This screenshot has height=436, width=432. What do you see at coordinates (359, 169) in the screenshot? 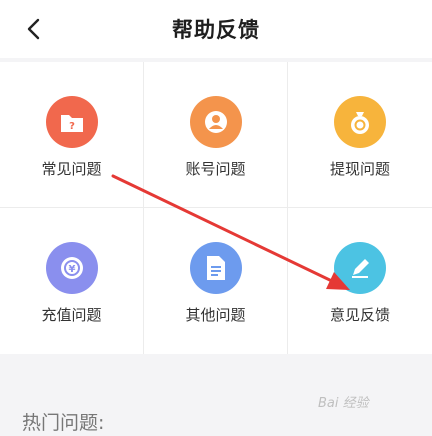
I see `category-label: 提现问题` at bounding box center [359, 169].